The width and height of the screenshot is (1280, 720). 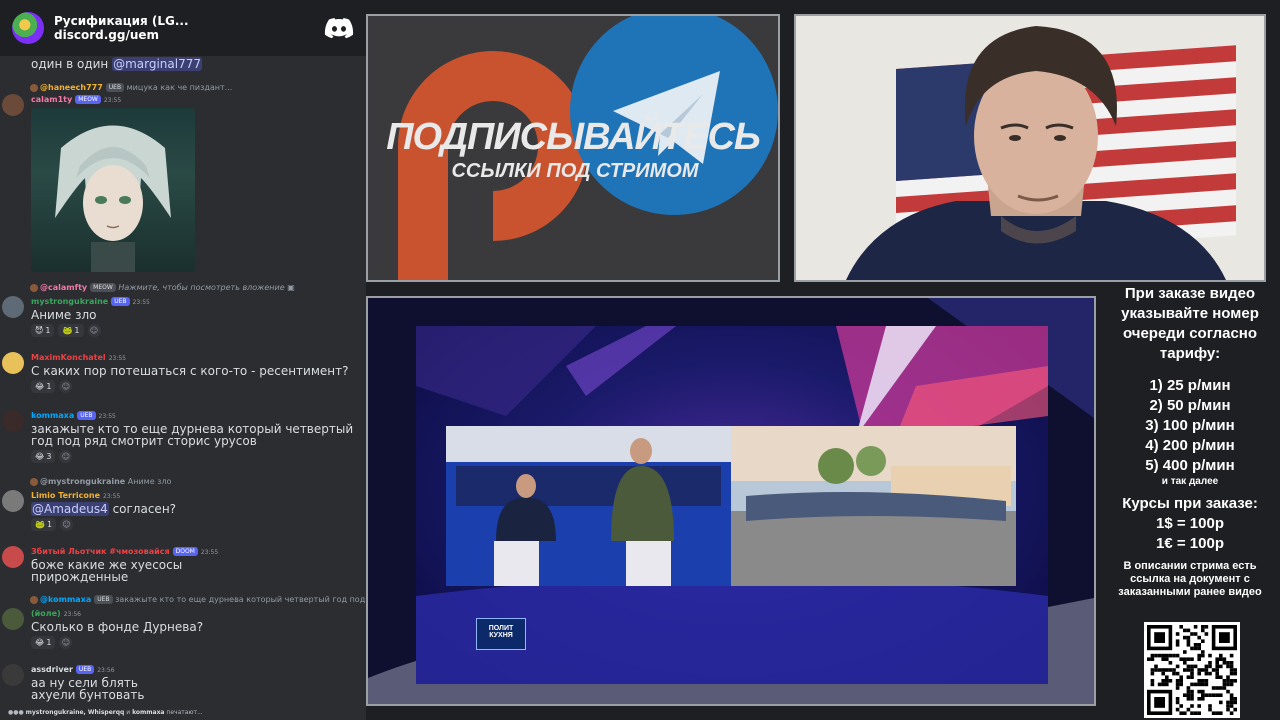 I want to click on message-image-attachment, so click(x=113, y=190).